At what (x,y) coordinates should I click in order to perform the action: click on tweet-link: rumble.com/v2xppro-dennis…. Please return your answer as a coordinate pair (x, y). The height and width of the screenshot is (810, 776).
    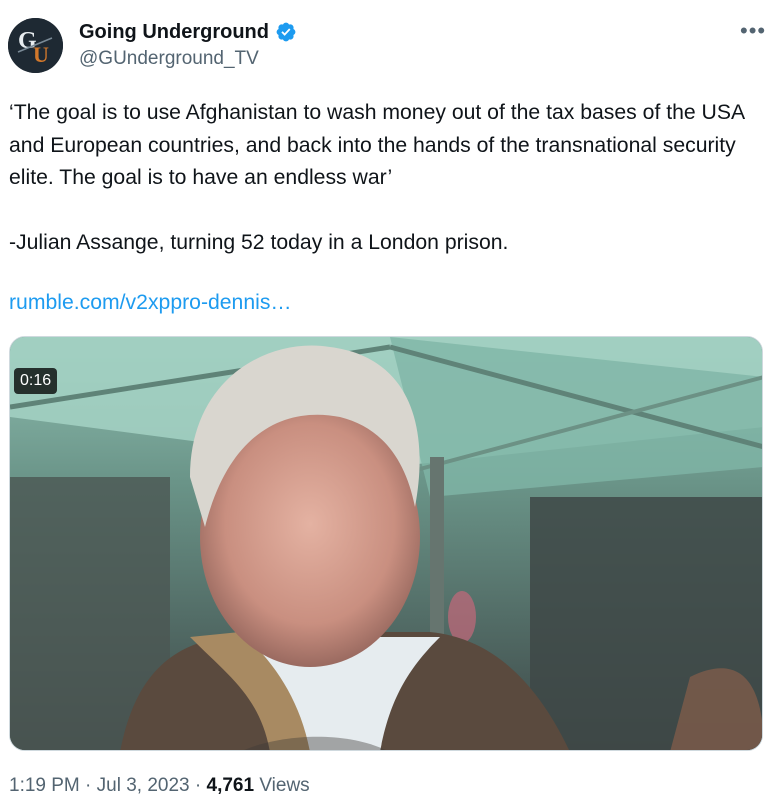
    Looking at the image, I should click on (150, 303).